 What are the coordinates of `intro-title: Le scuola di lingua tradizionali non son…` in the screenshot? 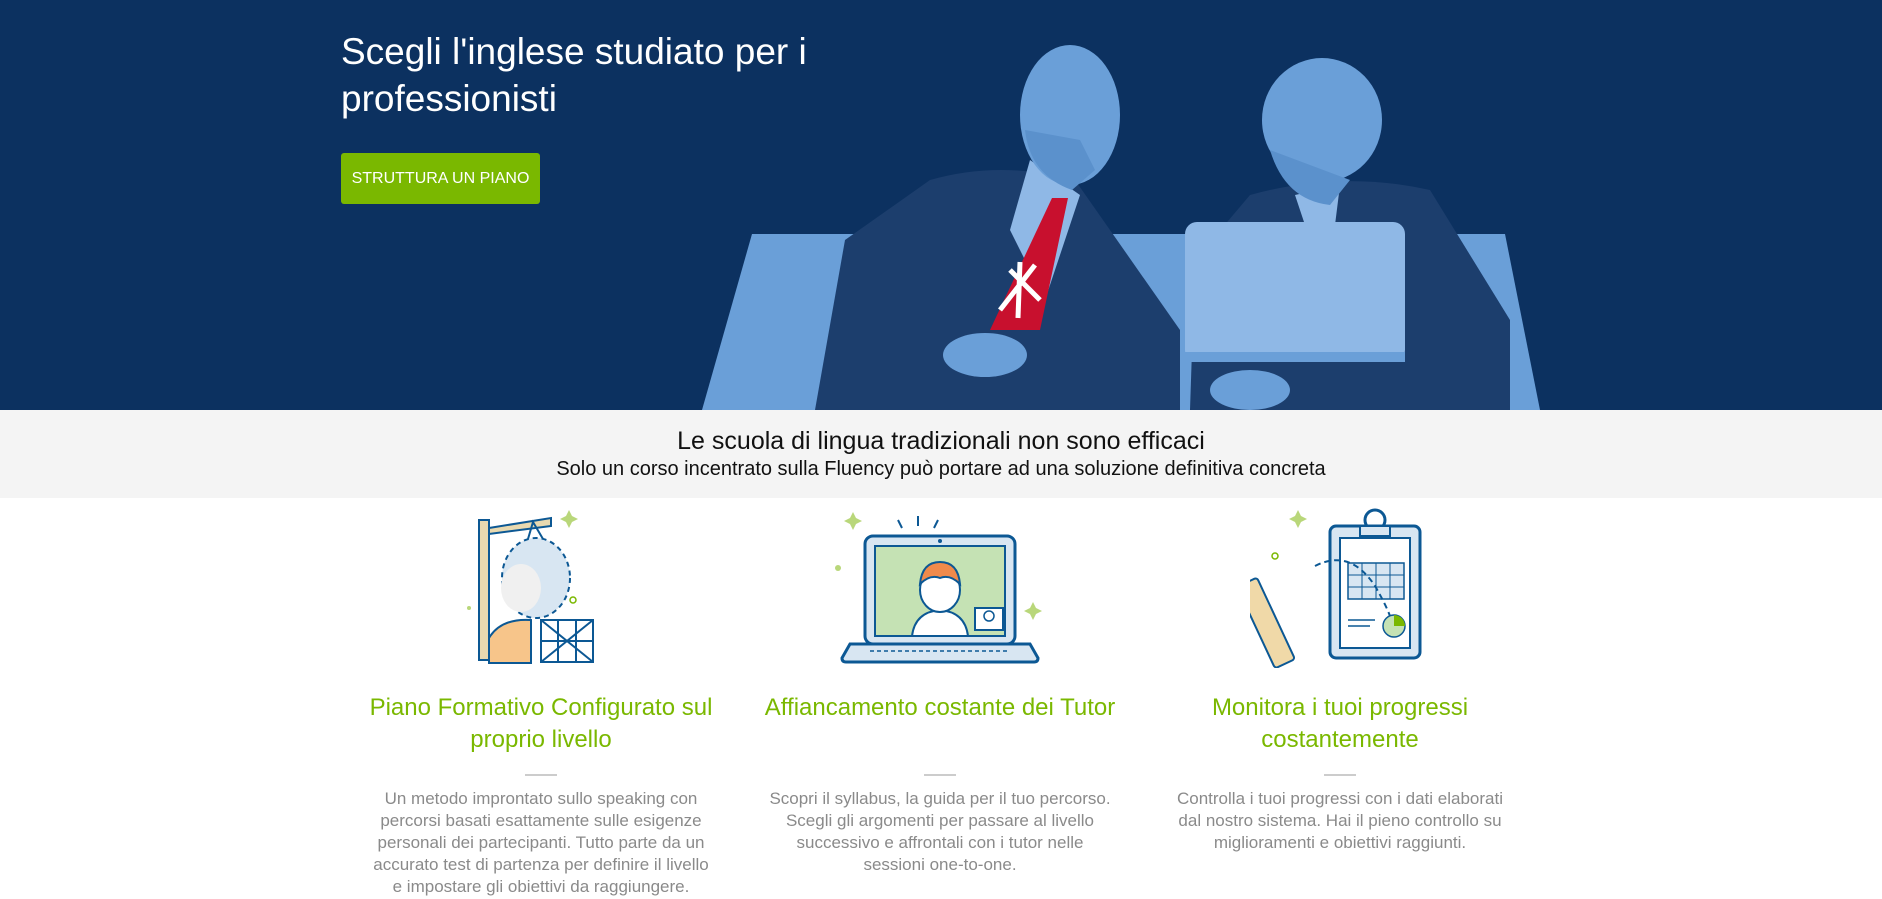 It's located at (941, 441).